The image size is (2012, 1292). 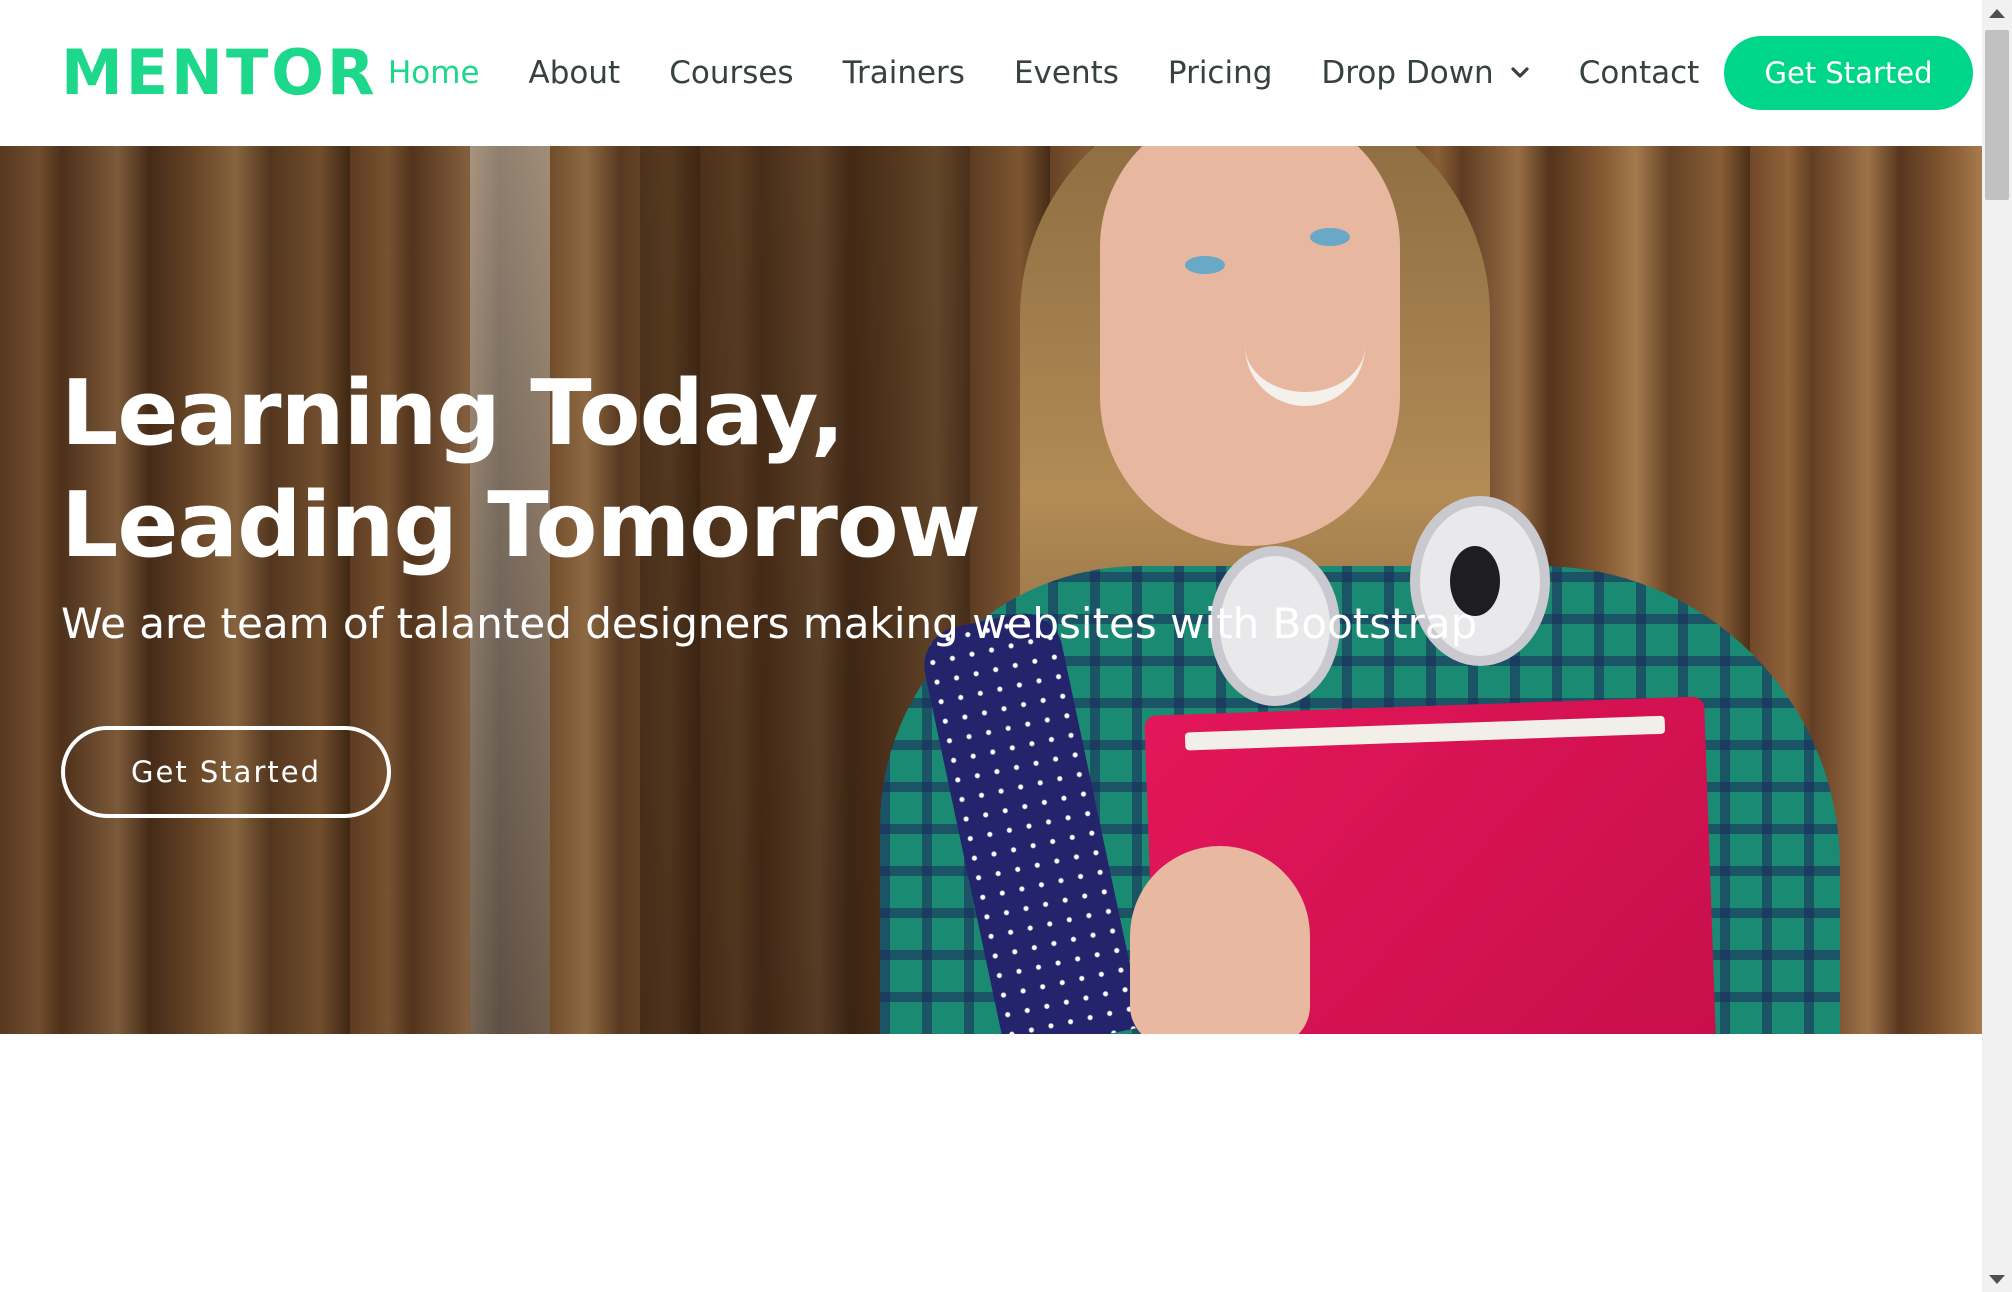 I want to click on nav-item-pricing: Pricing, so click(x=1220, y=73).